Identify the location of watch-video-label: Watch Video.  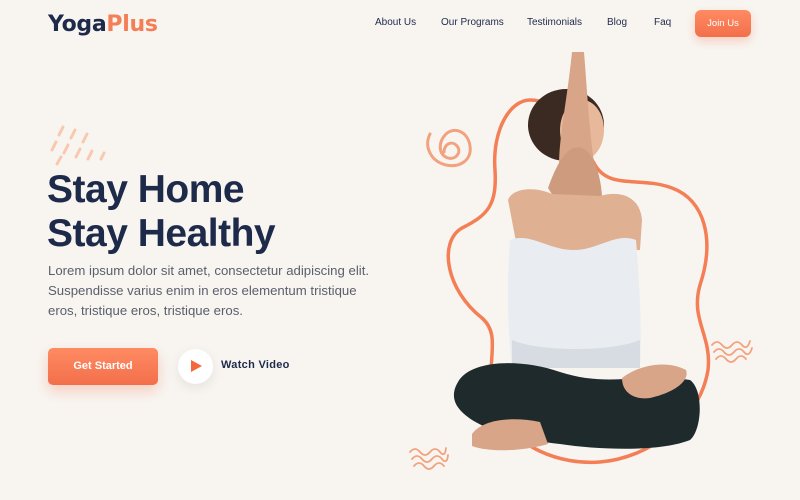
(255, 365).